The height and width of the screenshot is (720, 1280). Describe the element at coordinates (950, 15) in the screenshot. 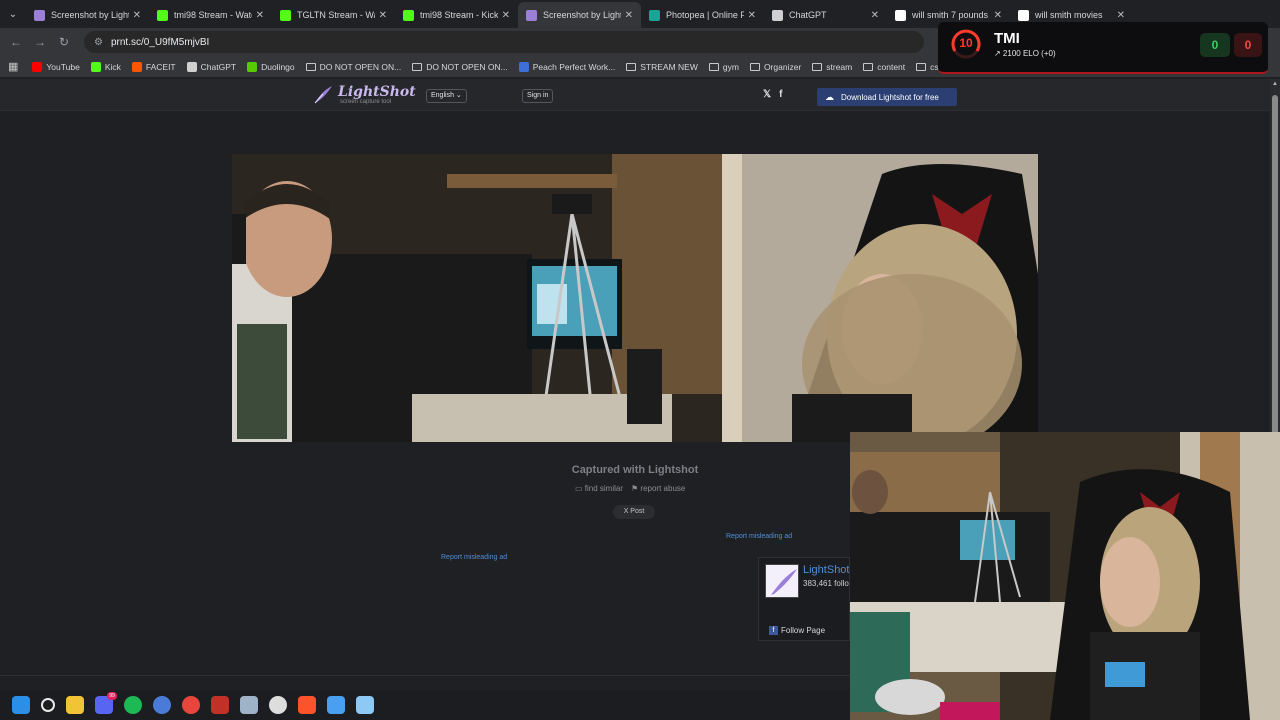

I see `tab-title: will smith 7 pounds` at that location.